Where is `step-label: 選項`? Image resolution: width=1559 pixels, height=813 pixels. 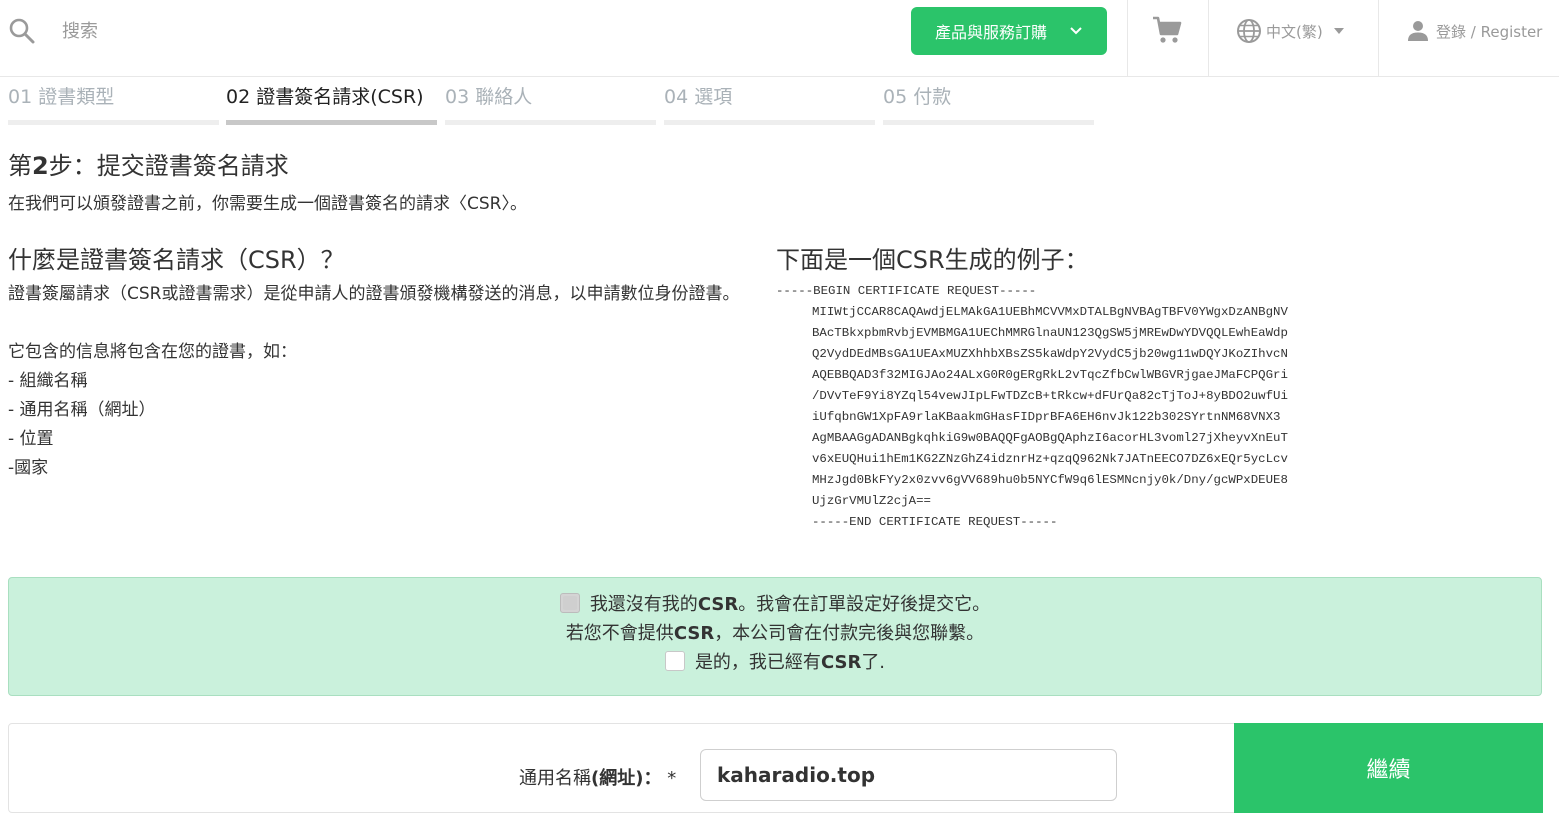 step-label: 選項 is located at coordinates (713, 97).